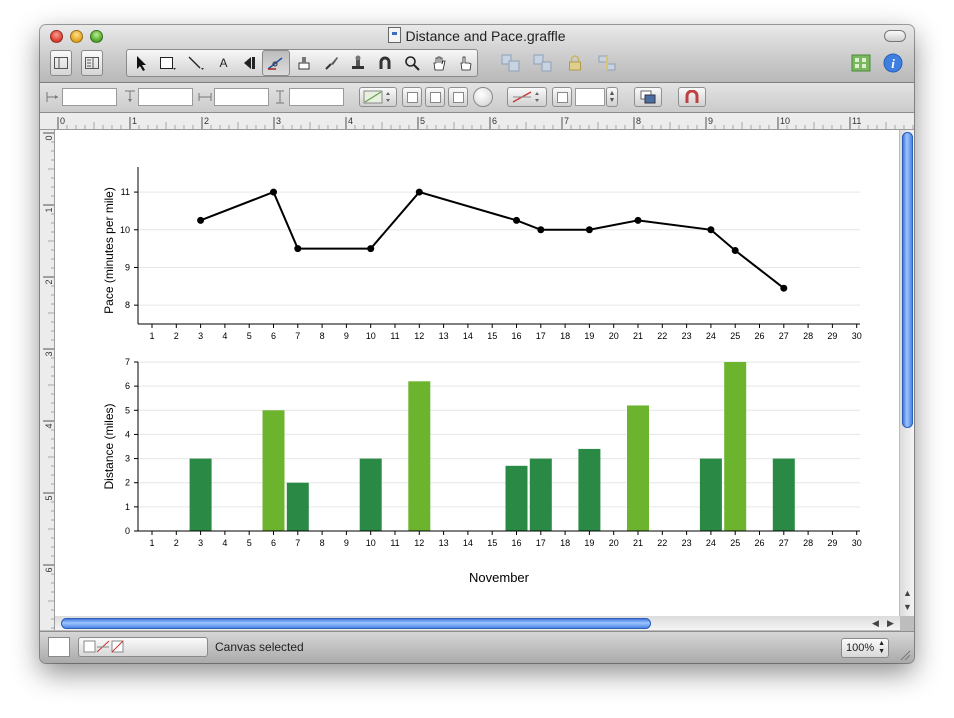 This screenshot has width=954, height=718. What do you see at coordinates (458, 97) in the screenshot?
I see `corner-style-button` at bounding box center [458, 97].